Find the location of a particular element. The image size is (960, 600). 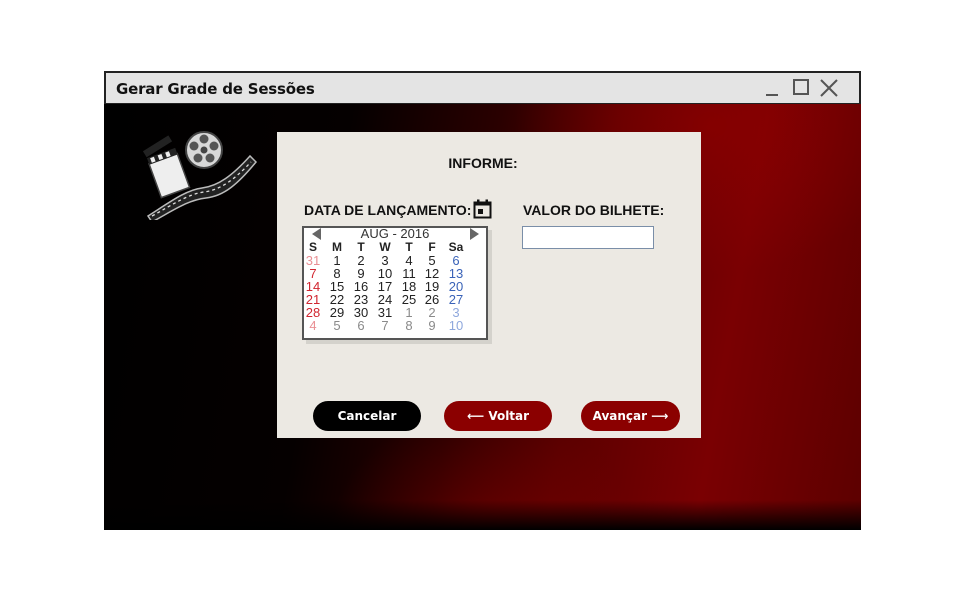

ticket-value-input is located at coordinates (588, 237).